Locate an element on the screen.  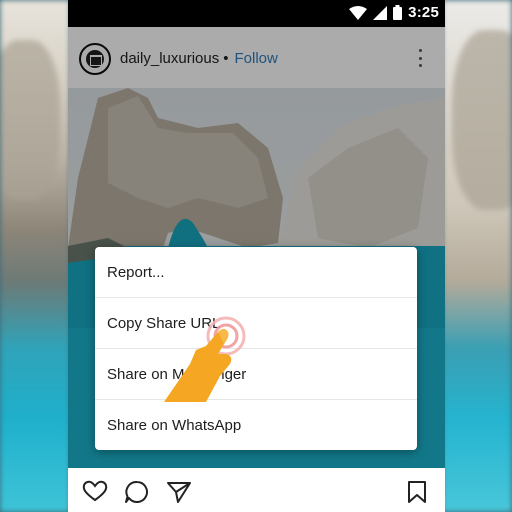
bookmark-icon is located at coordinates (417, 492).